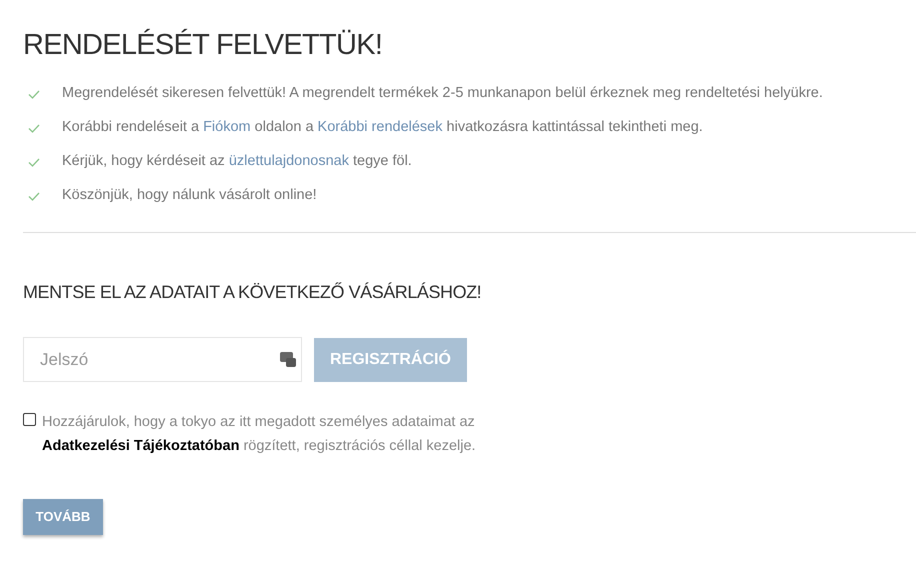  I want to click on confirmation-text: Megrendelését sikeresen felvettük! A megrendelt termékek 2-5 munkanapon belül érkeznek meg rendeltetési helyükre., so click(442, 94).